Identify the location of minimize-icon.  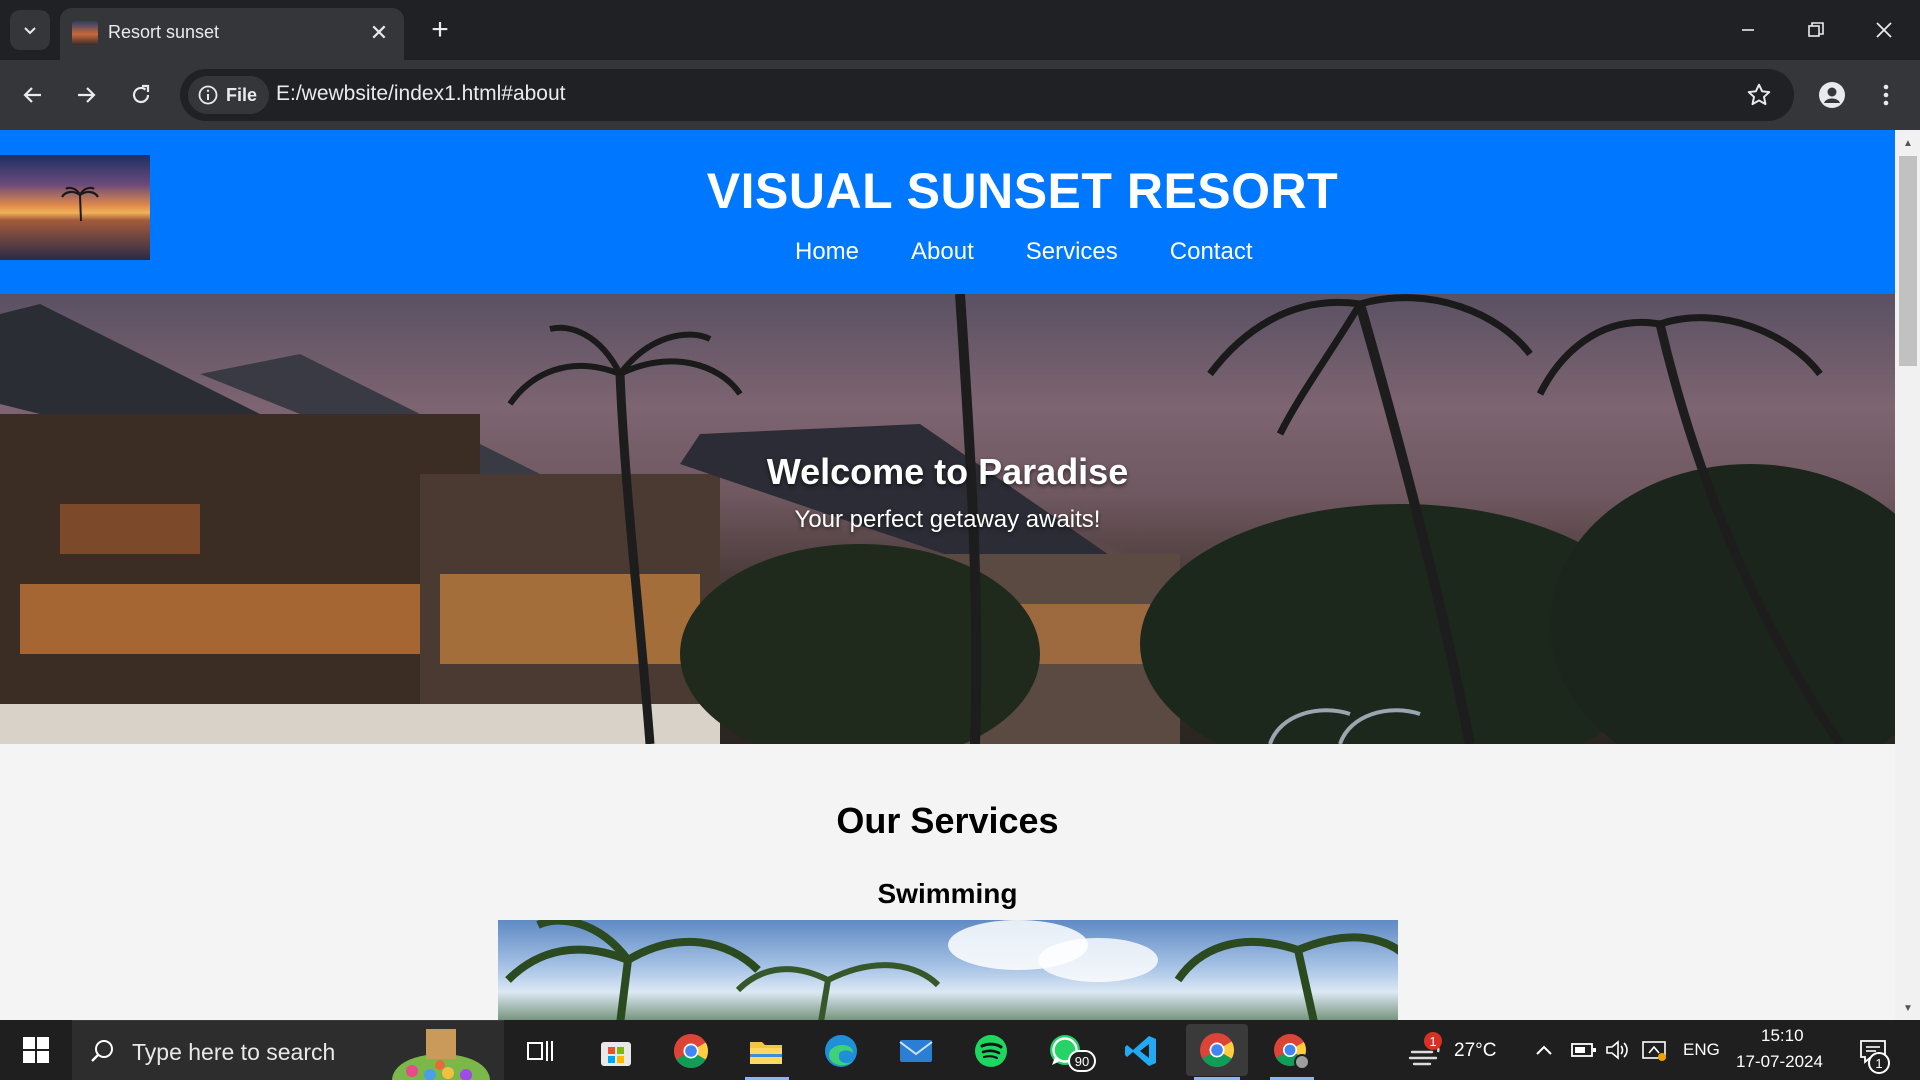
(1748, 30).